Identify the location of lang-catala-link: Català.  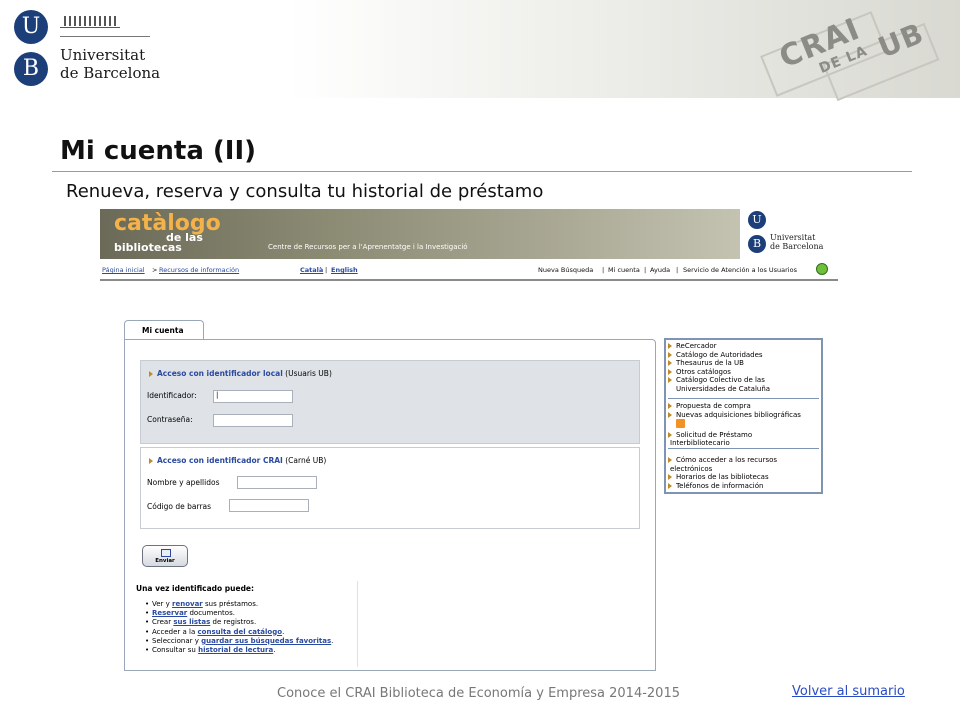
(311, 270).